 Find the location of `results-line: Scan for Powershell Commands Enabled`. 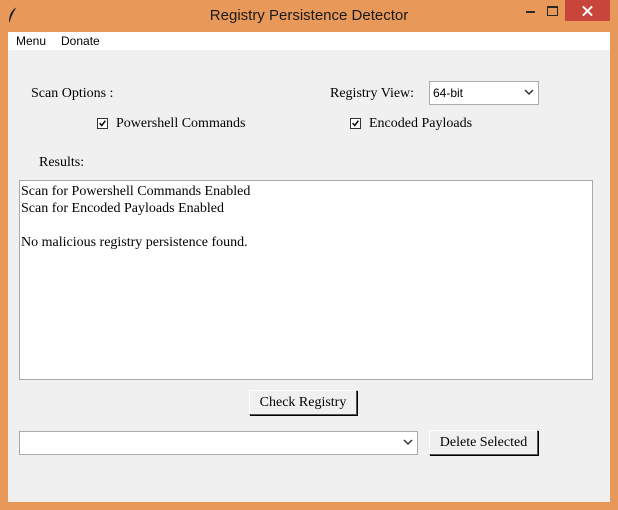

results-line: Scan for Powershell Commands Enabled is located at coordinates (136, 191).